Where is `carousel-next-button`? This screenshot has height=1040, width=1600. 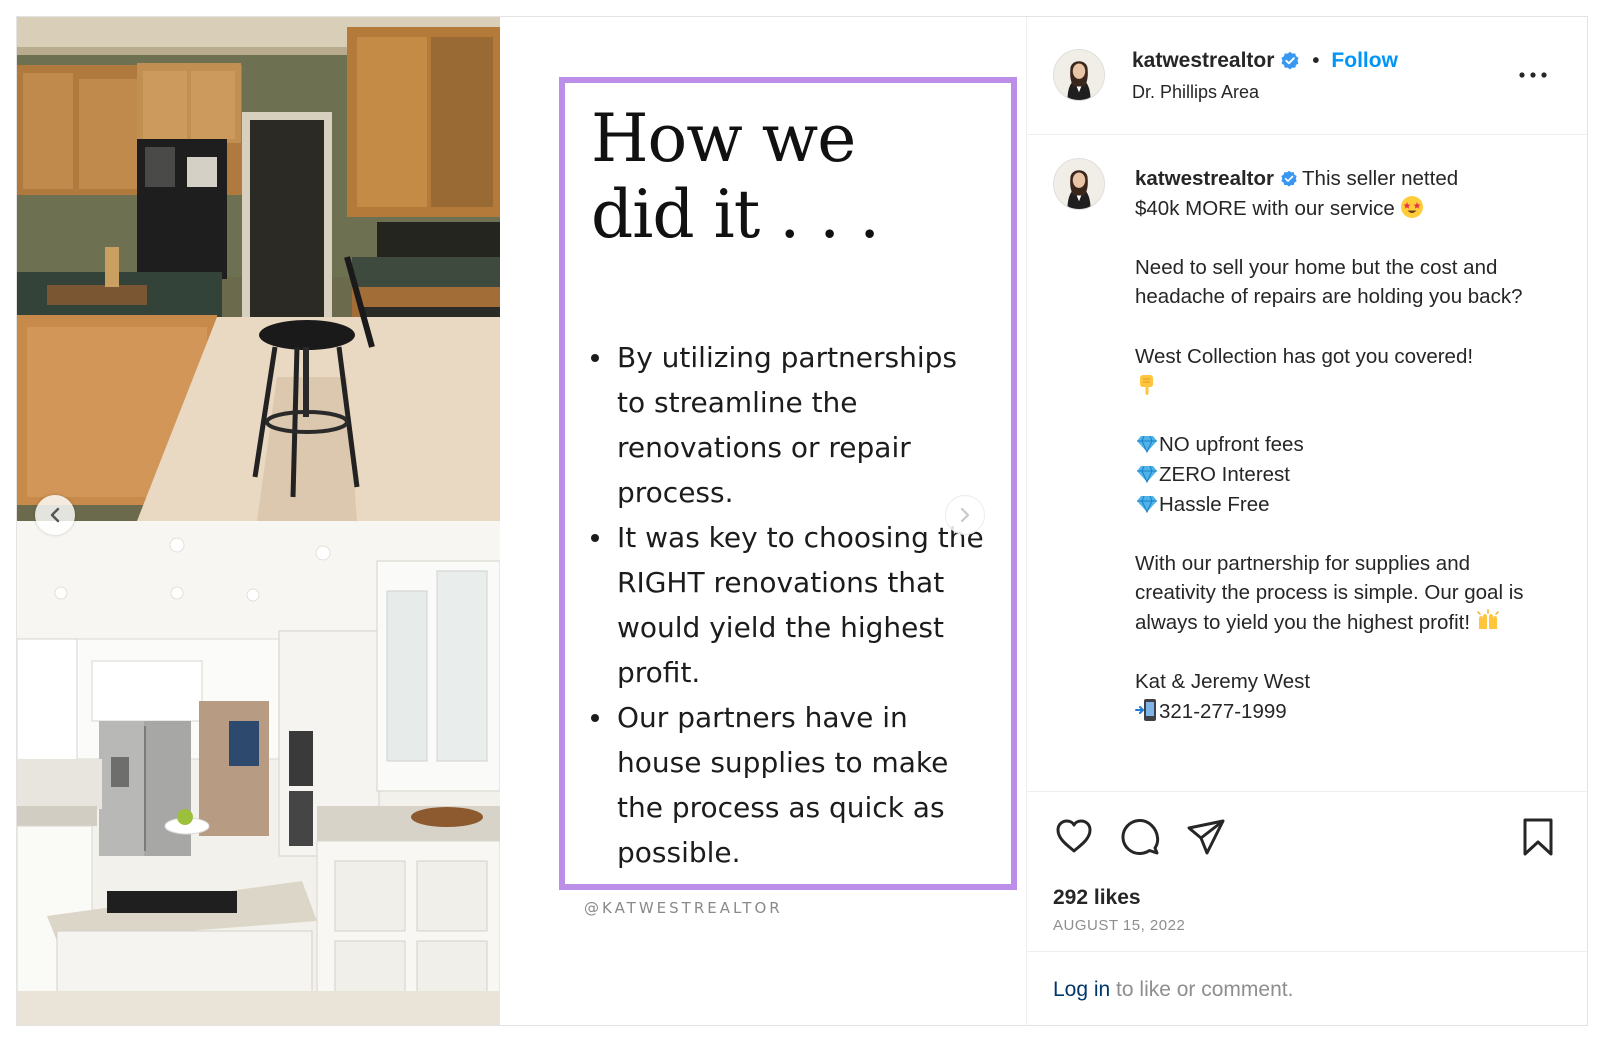 carousel-next-button is located at coordinates (965, 515).